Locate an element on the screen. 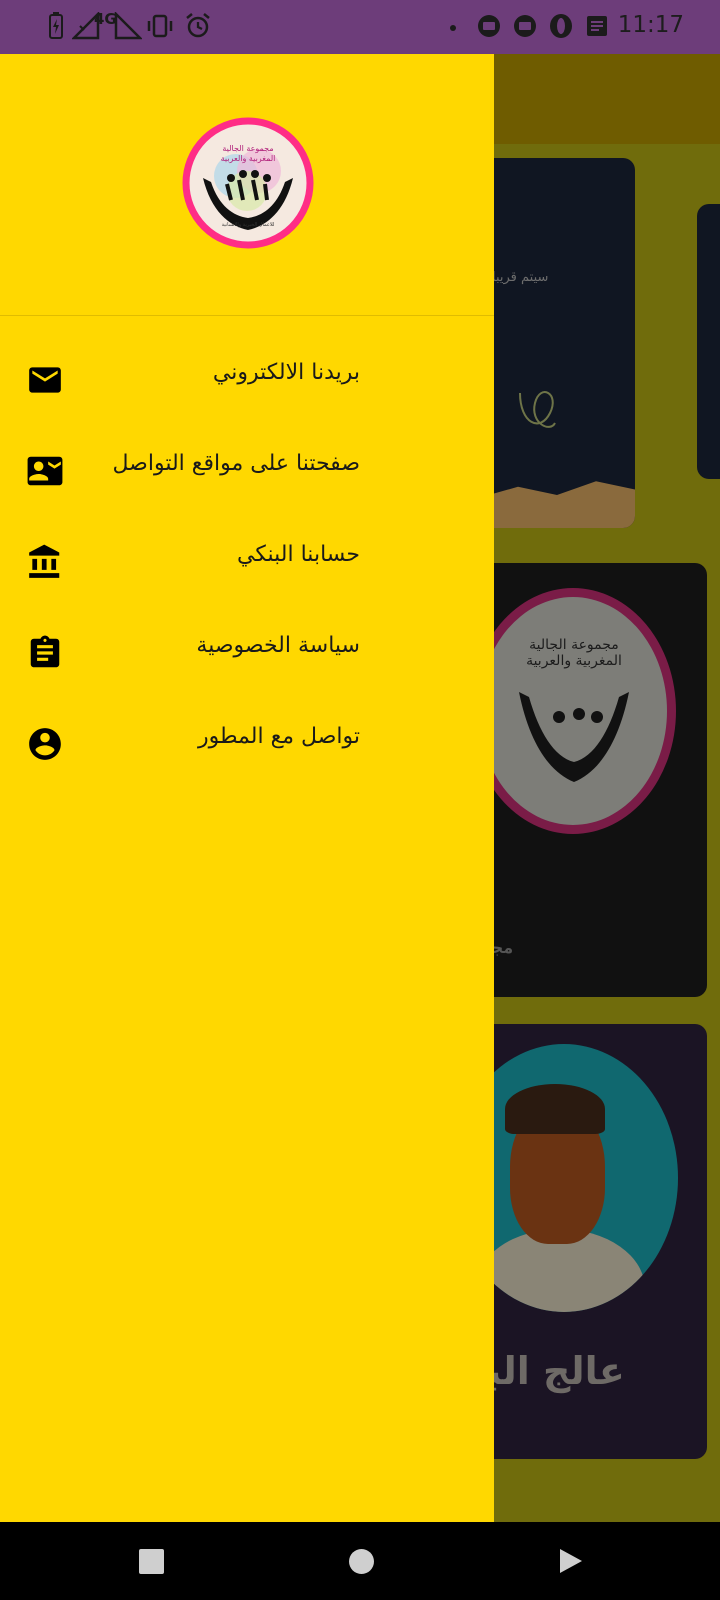  menu-item-label: سياسة الخصوصية is located at coordinates (278, 645).